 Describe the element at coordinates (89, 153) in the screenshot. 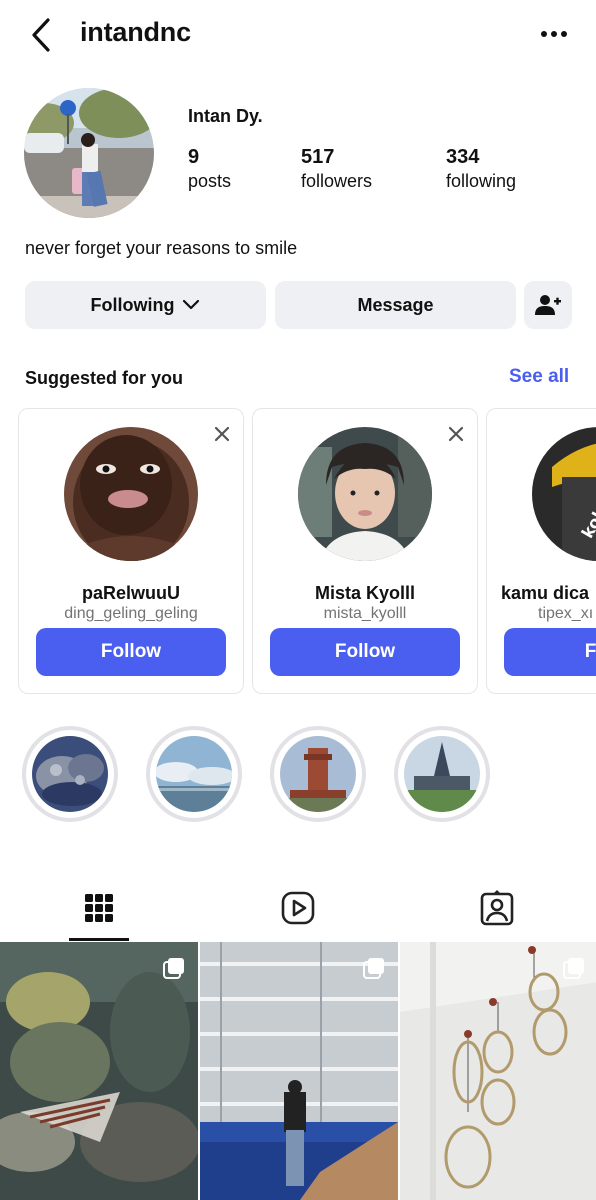

I see `profile-avatar` at that location.